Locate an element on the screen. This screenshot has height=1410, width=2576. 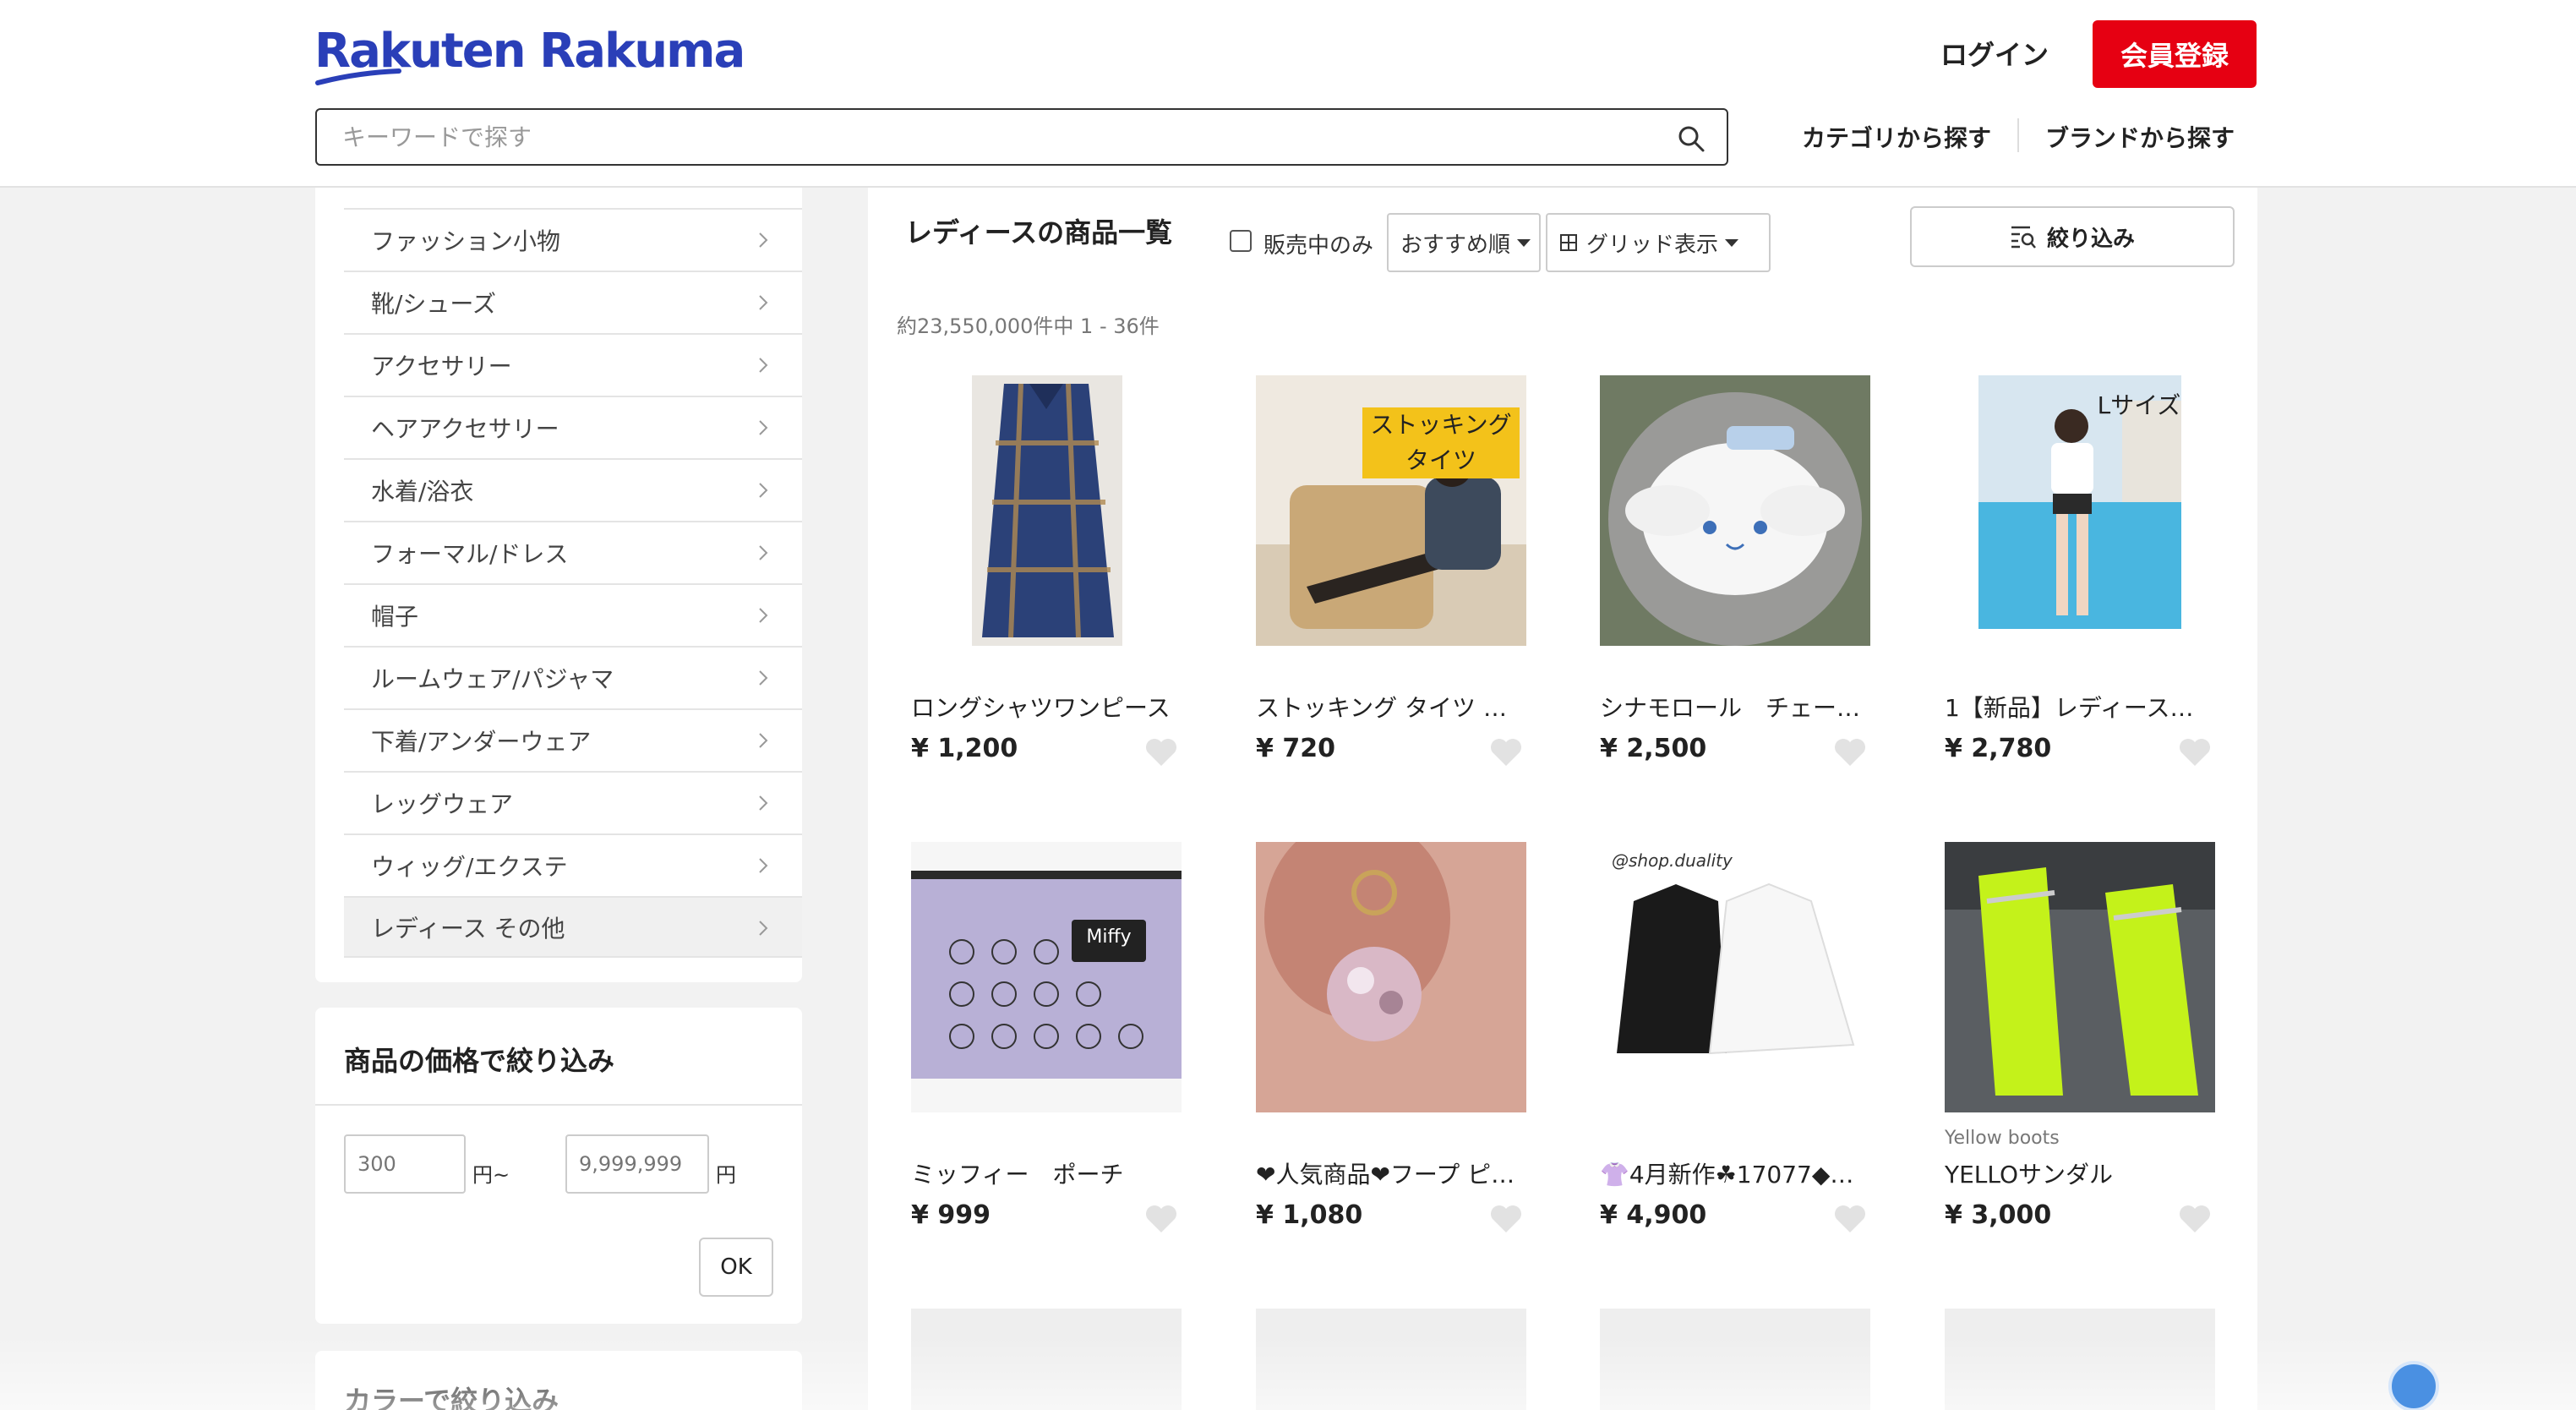
color-filter-panel: カラーで絞り込み is located at coordinates (558, 1380).